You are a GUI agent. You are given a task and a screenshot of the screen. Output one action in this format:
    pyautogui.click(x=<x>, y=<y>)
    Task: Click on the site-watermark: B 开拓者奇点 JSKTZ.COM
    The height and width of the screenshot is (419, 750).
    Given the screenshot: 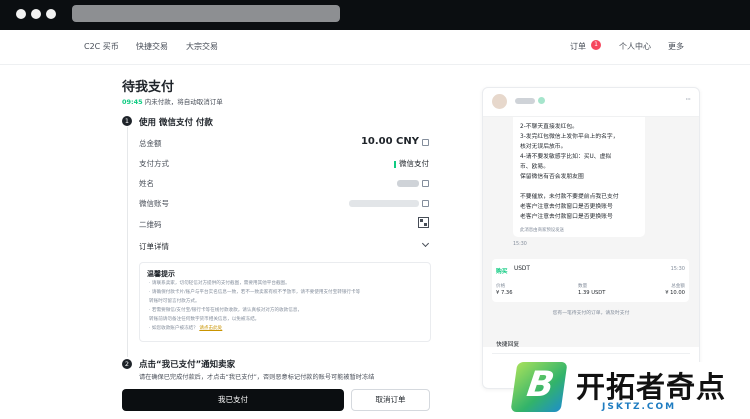 What is the action you would take?
    pyautogui.click(x=630, y=390)
    